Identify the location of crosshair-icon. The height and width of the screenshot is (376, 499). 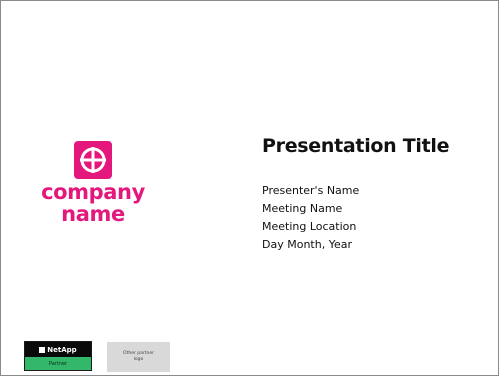
(93, 160).